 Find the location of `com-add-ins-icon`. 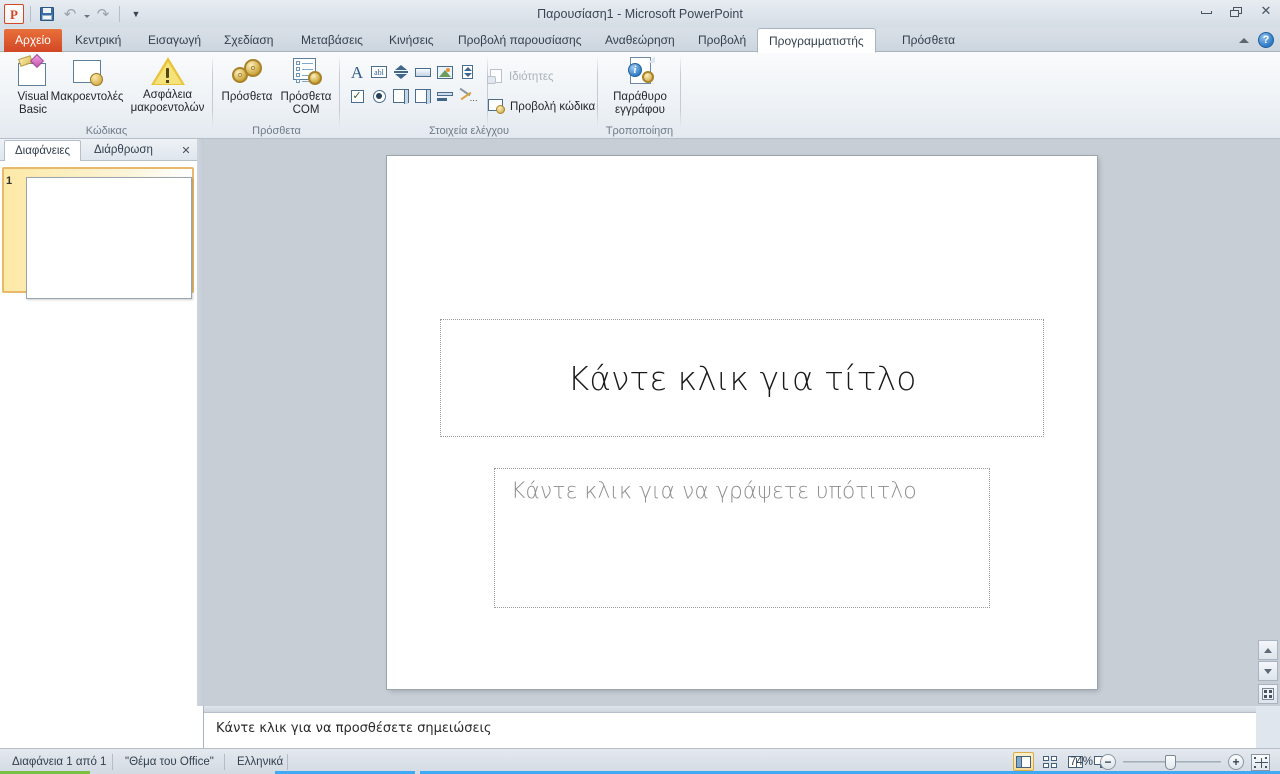

com-add-ins-icon is located at coordinates (306, 72).